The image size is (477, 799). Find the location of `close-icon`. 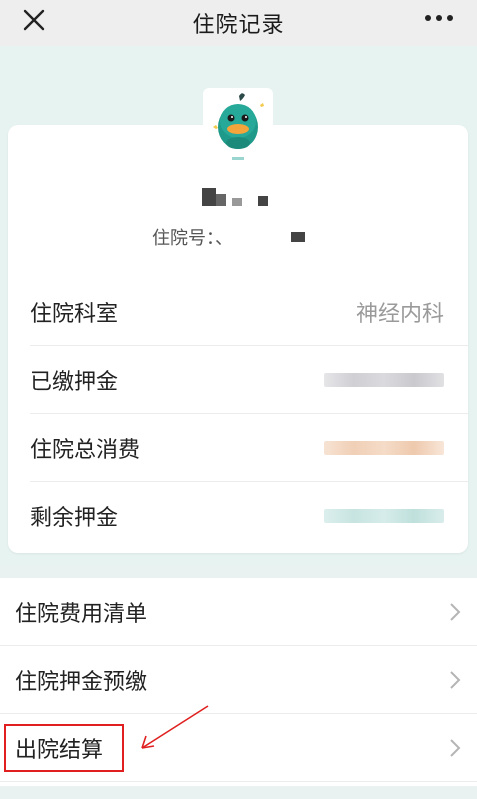

close-icon is located at coordinates (34, 20).